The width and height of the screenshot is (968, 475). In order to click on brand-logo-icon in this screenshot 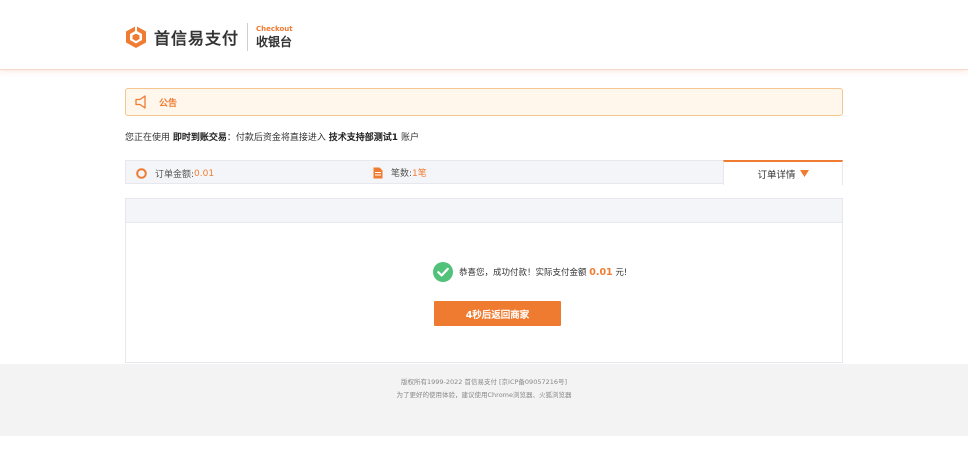, I will do `click(136, 37)`.